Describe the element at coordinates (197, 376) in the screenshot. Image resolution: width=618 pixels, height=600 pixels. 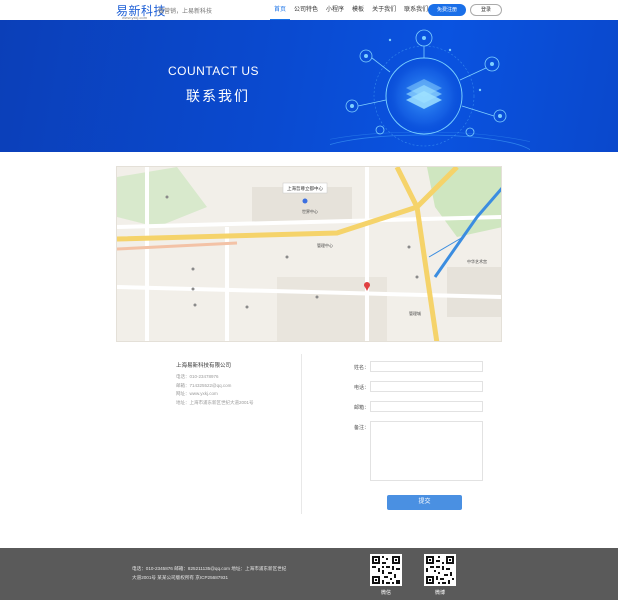
I see `company-phone: 电话：010-23478976` at that location.